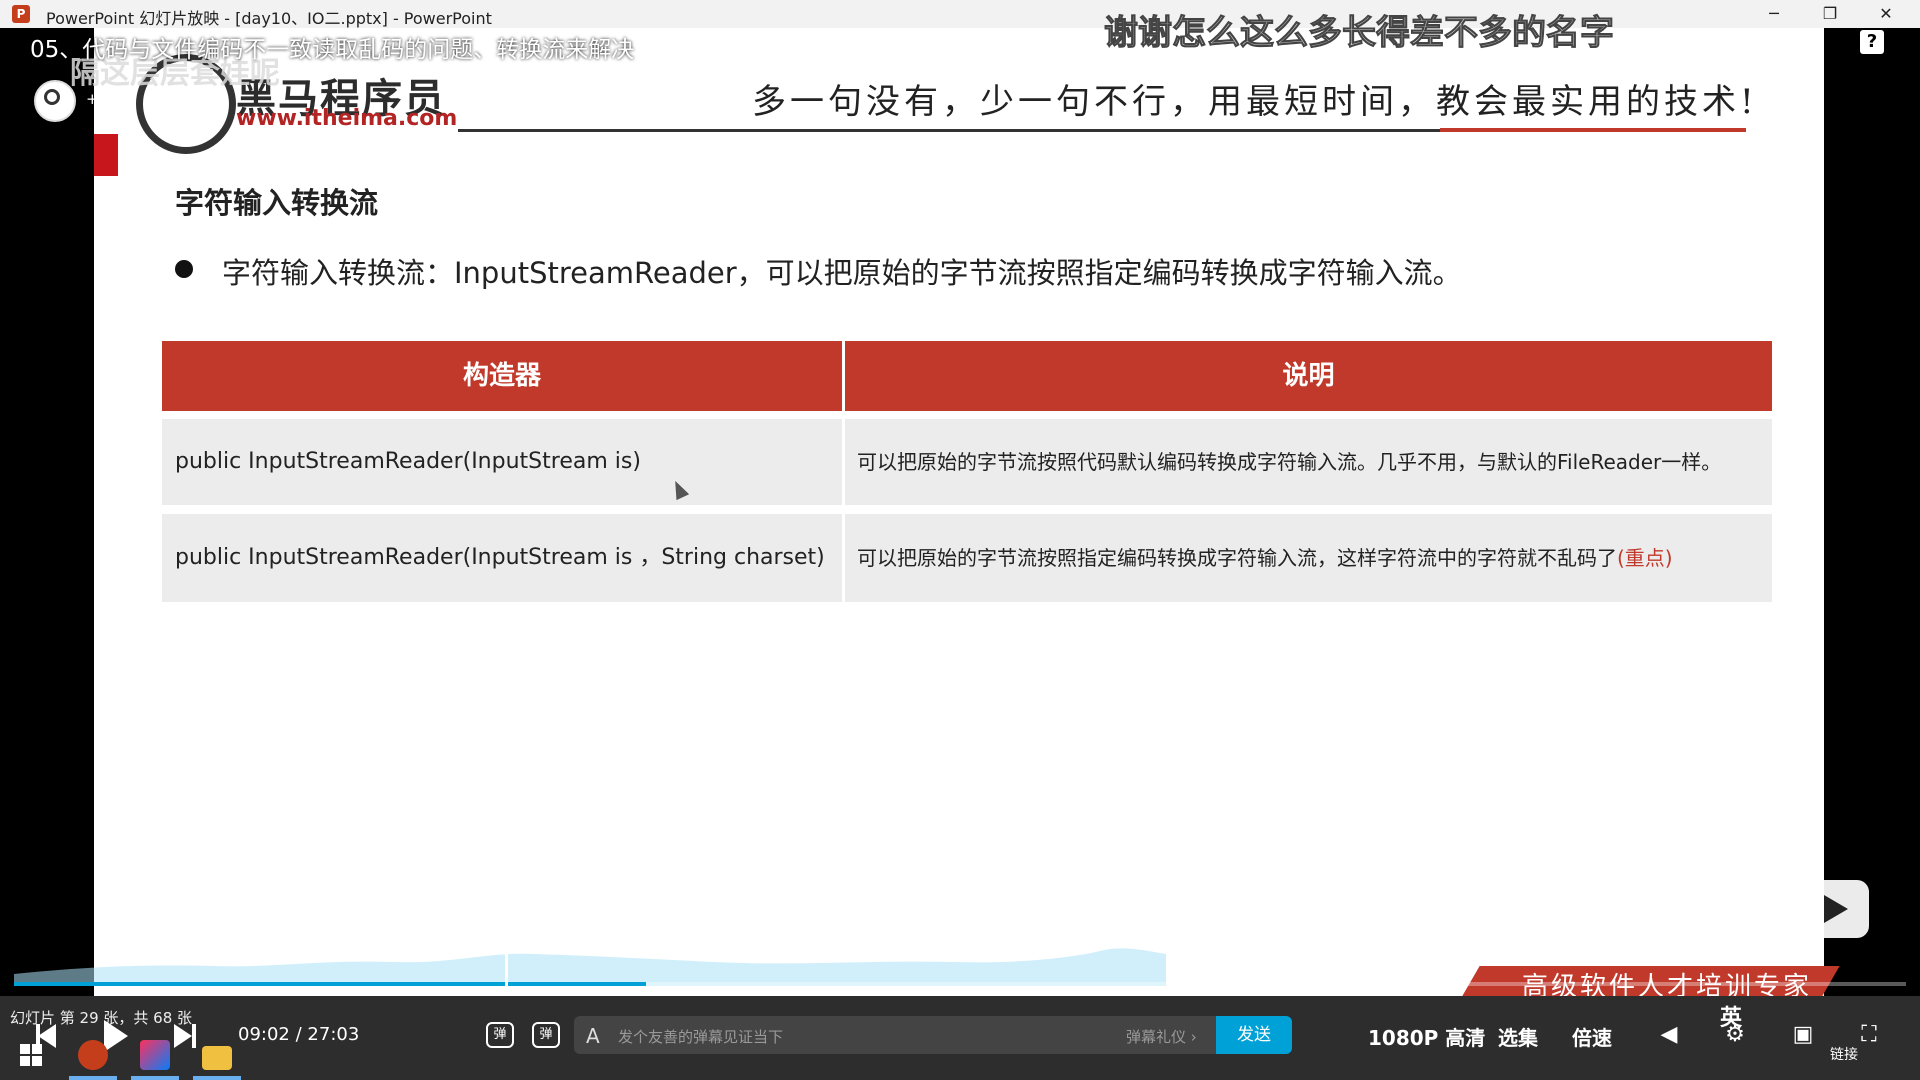 This screenshot has height=1080, width=1920. I want to click on slide-slogan: 多一句没有，少一句不行，用最短时间，教会最实用的技术!, so click(1255, 102).